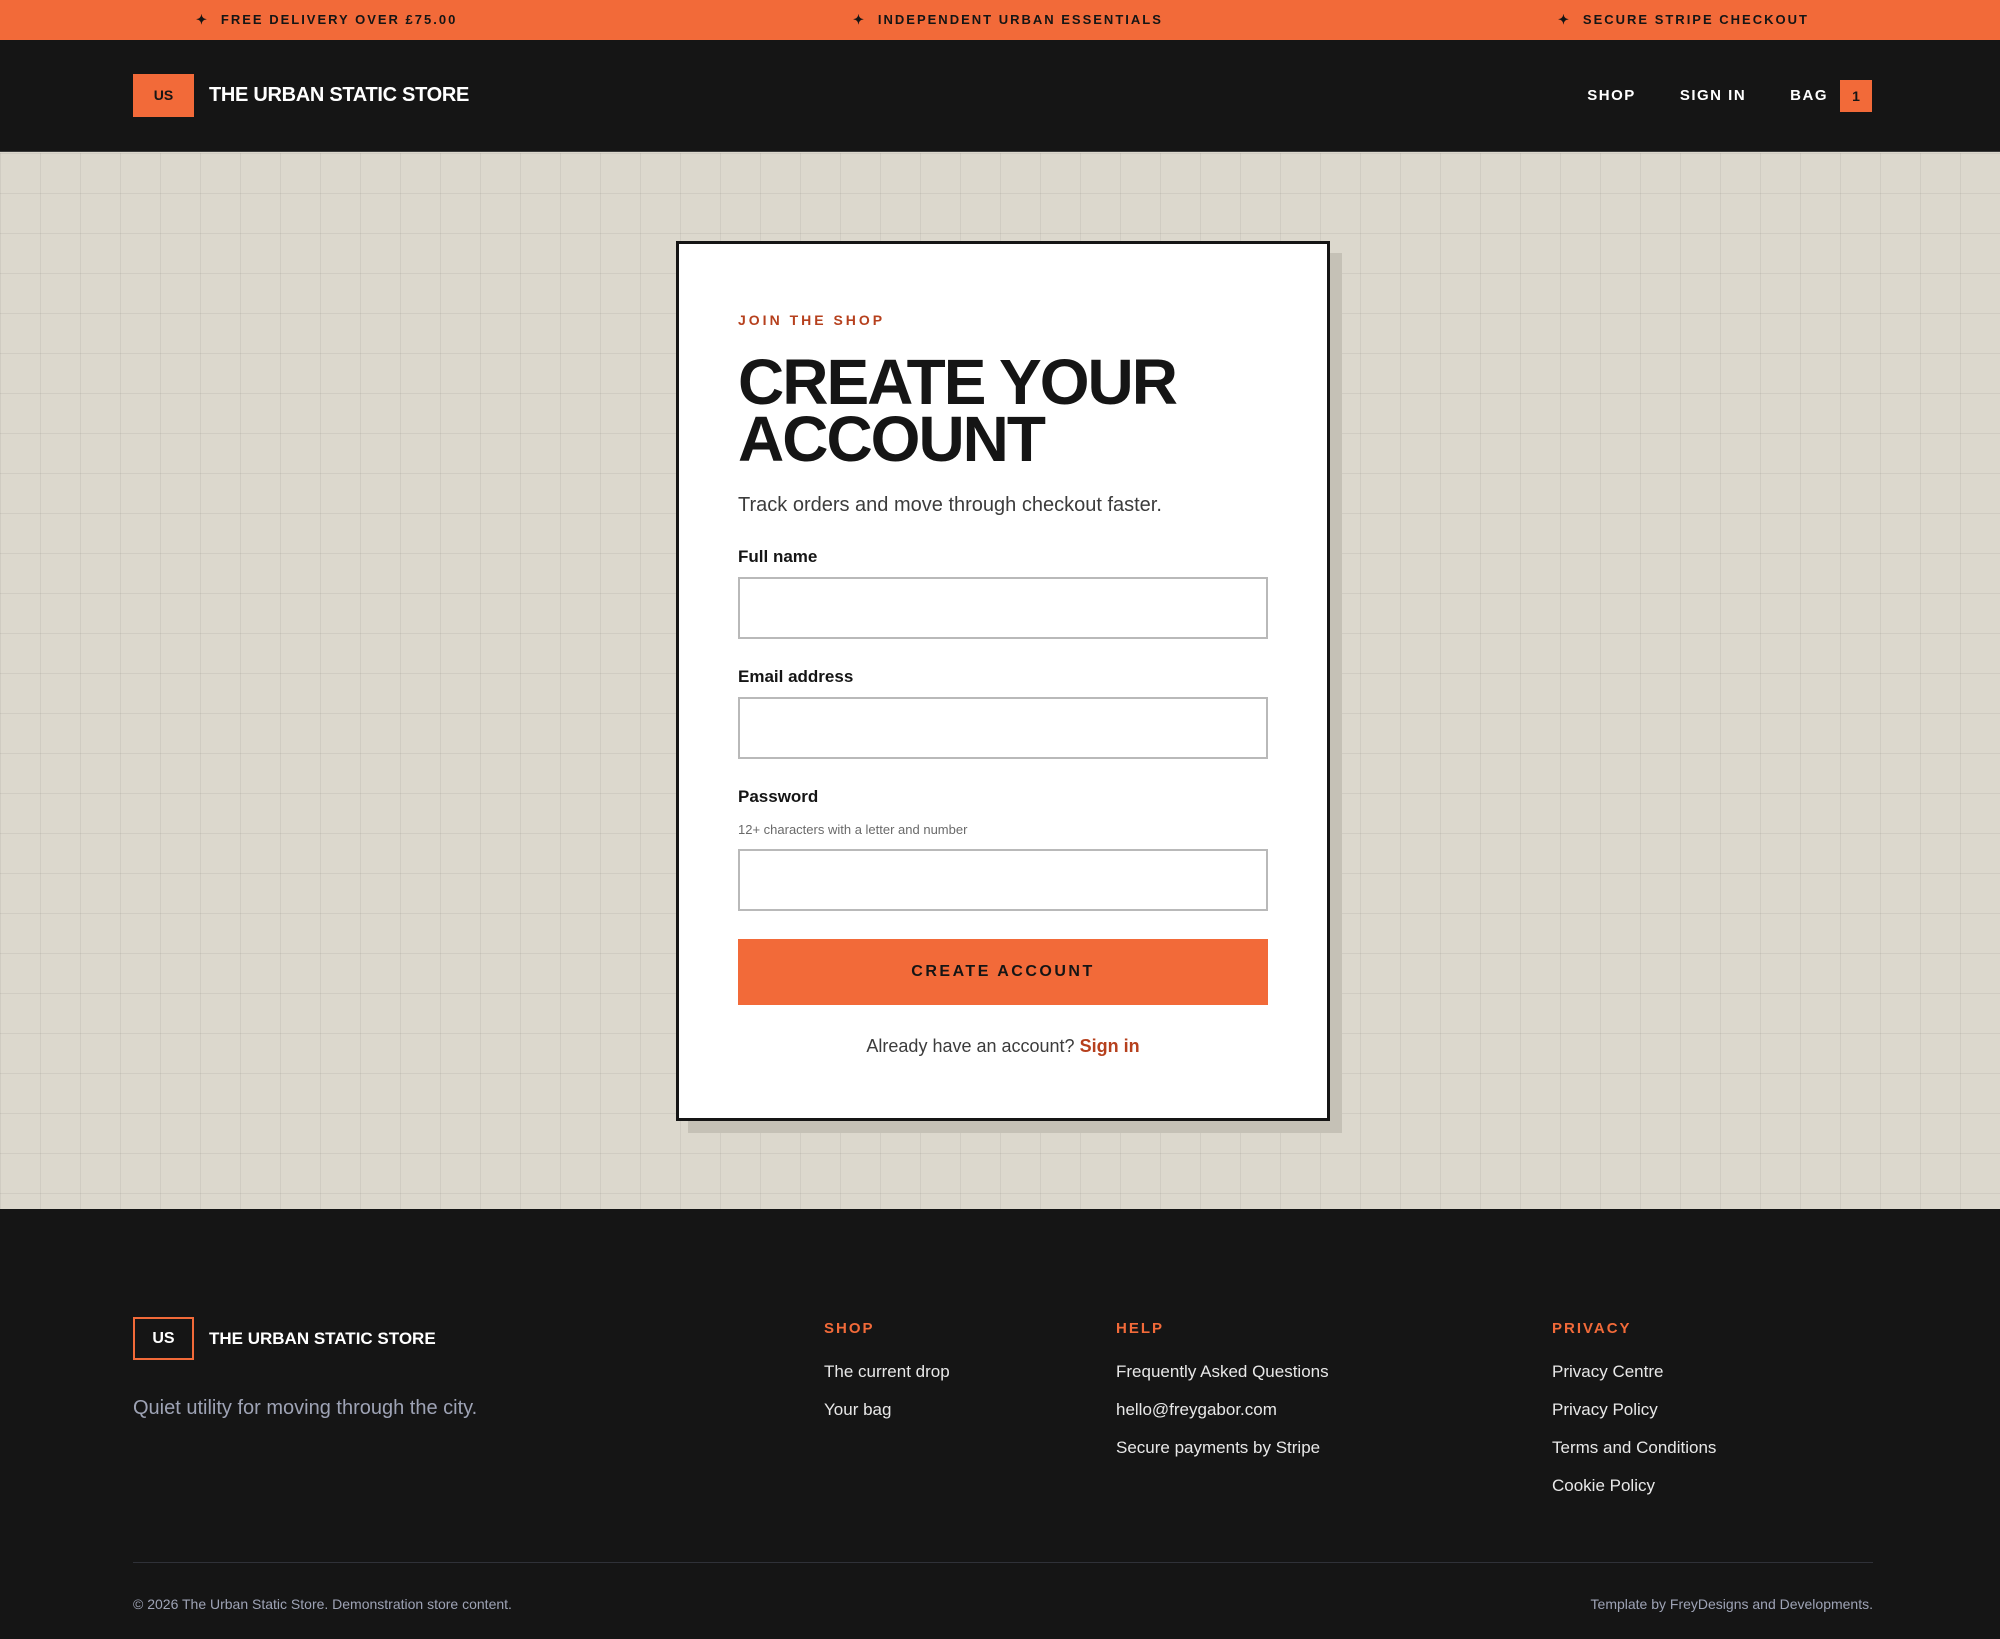 Image resolution: width=2000 pixels, height=1639 pixels. Describe the element at coordinates (1222, 1419) in the screenshot. I see `footer-link: hello@freygabor.com` at that location.